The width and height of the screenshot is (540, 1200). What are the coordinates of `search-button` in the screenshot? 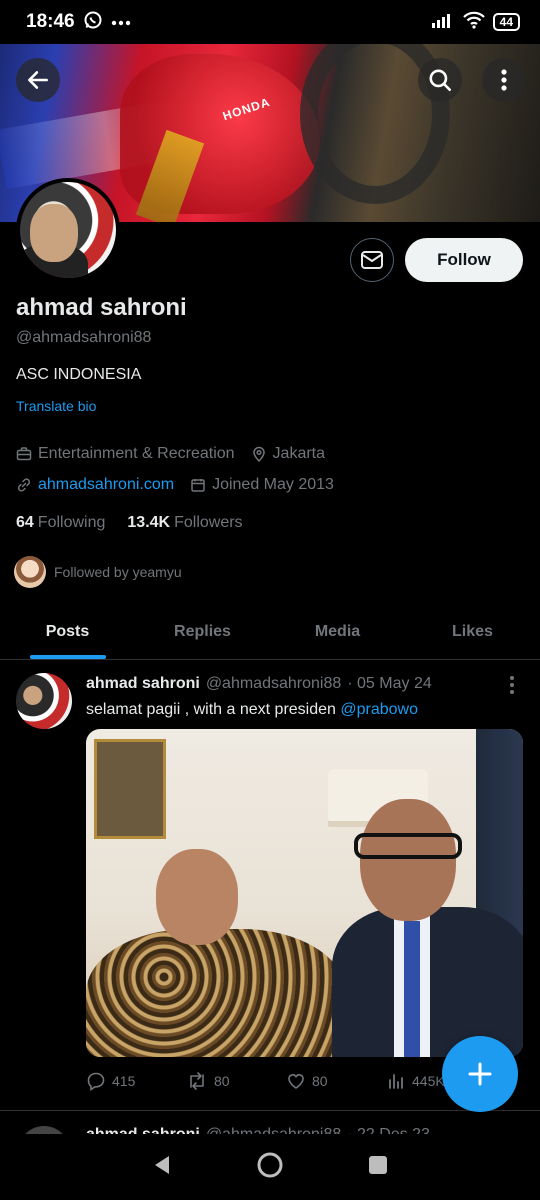 It's located at (440, 80).